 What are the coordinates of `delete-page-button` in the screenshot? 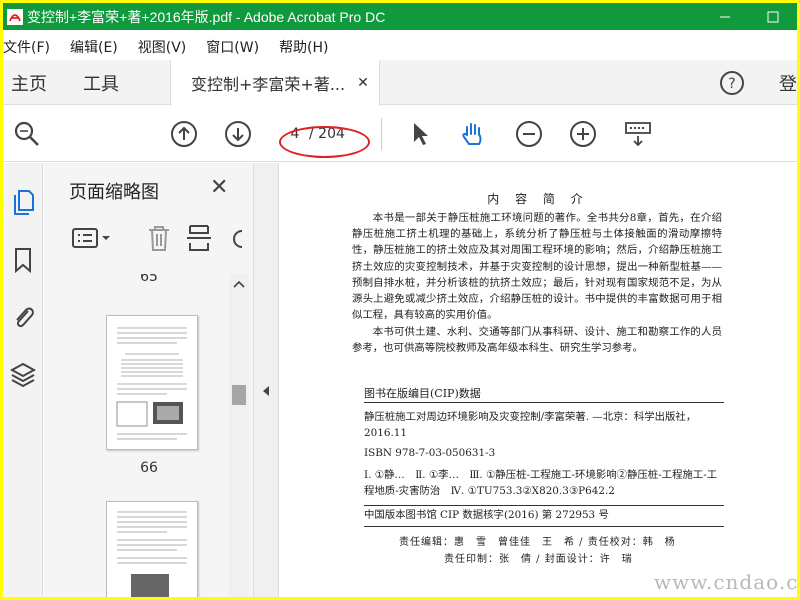 It's located at (159, 238).